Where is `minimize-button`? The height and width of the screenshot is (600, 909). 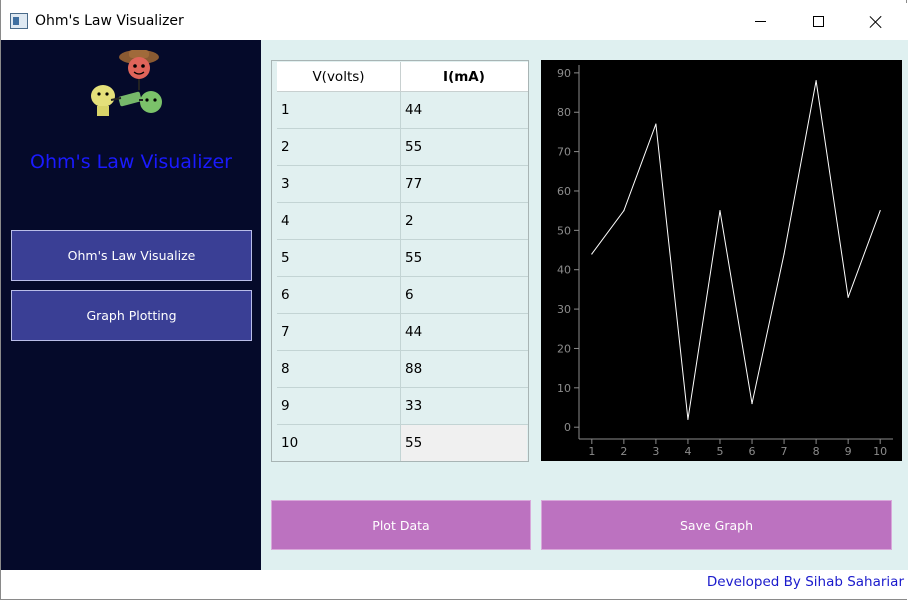
minimize-button is located at coordinates (760, 21).